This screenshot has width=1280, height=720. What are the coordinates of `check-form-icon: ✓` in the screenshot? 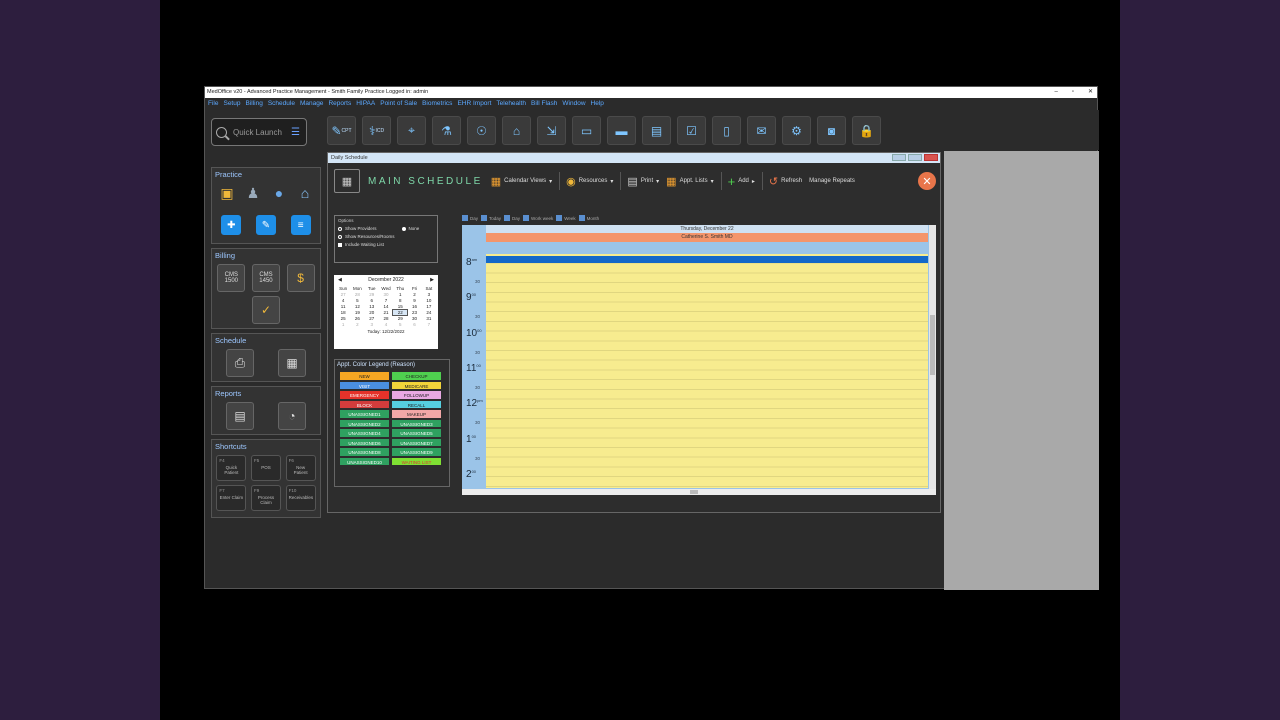 It's located at (266, 310).